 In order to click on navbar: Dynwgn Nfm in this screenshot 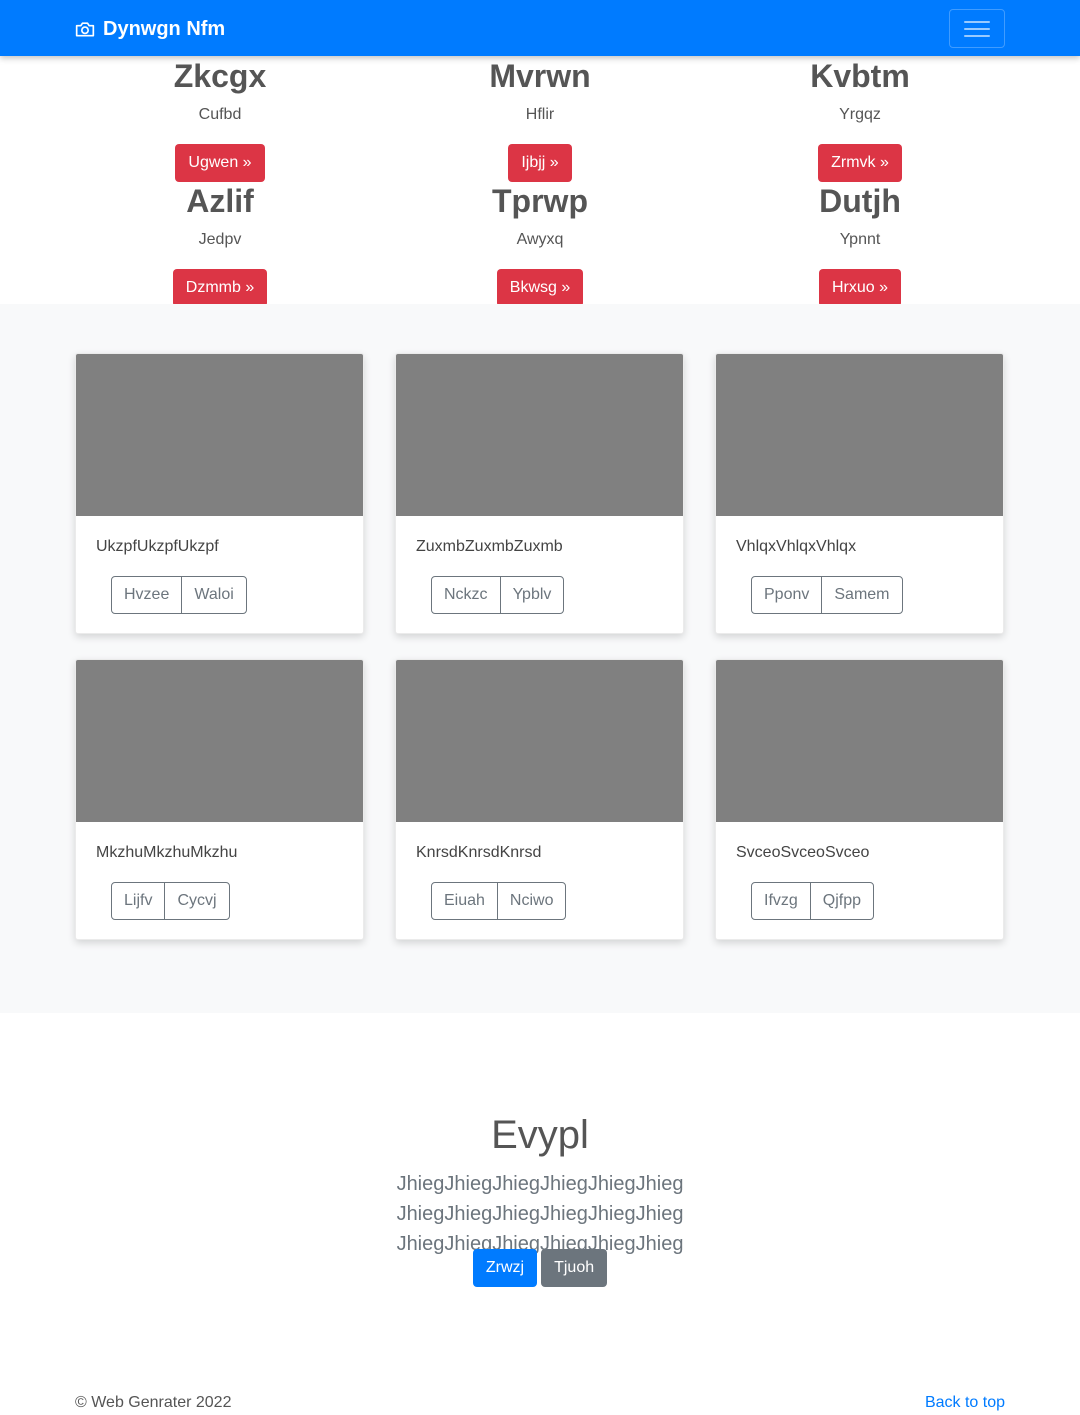, I will do `click(540, 28)`.